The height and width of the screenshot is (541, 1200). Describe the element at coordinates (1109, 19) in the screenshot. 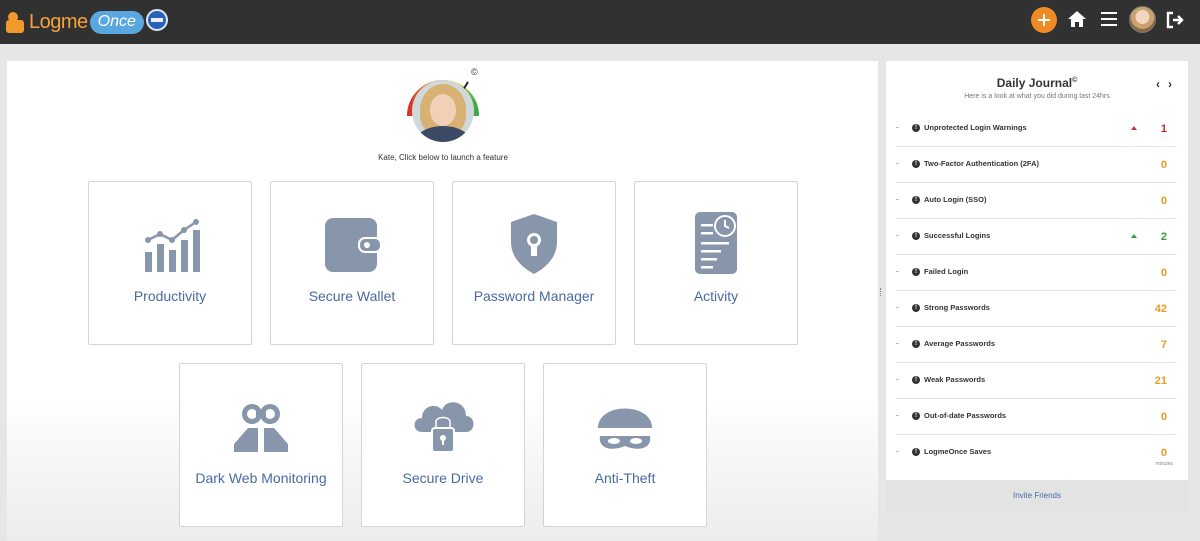

I see `hamburger-menu-icon` at that location.